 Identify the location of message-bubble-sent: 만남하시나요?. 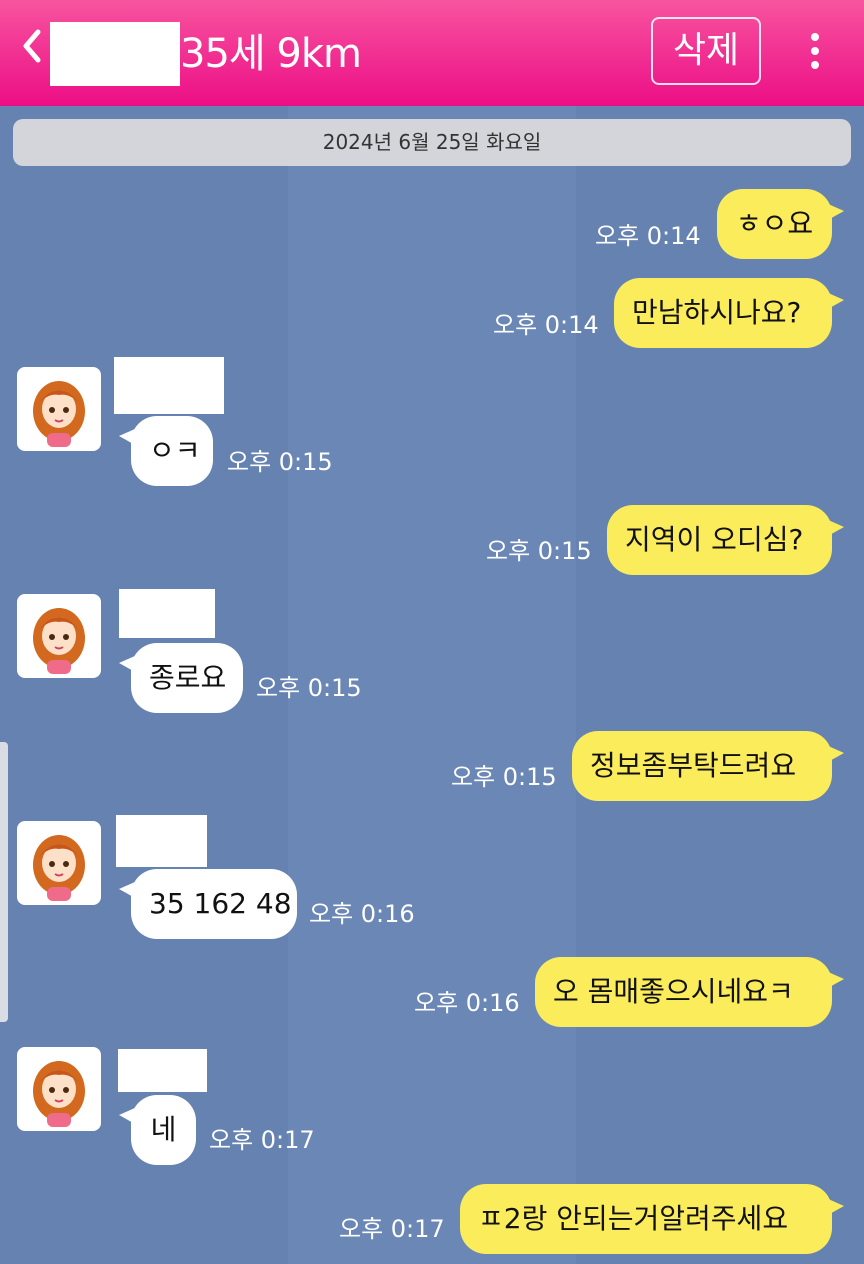
(729, 313).